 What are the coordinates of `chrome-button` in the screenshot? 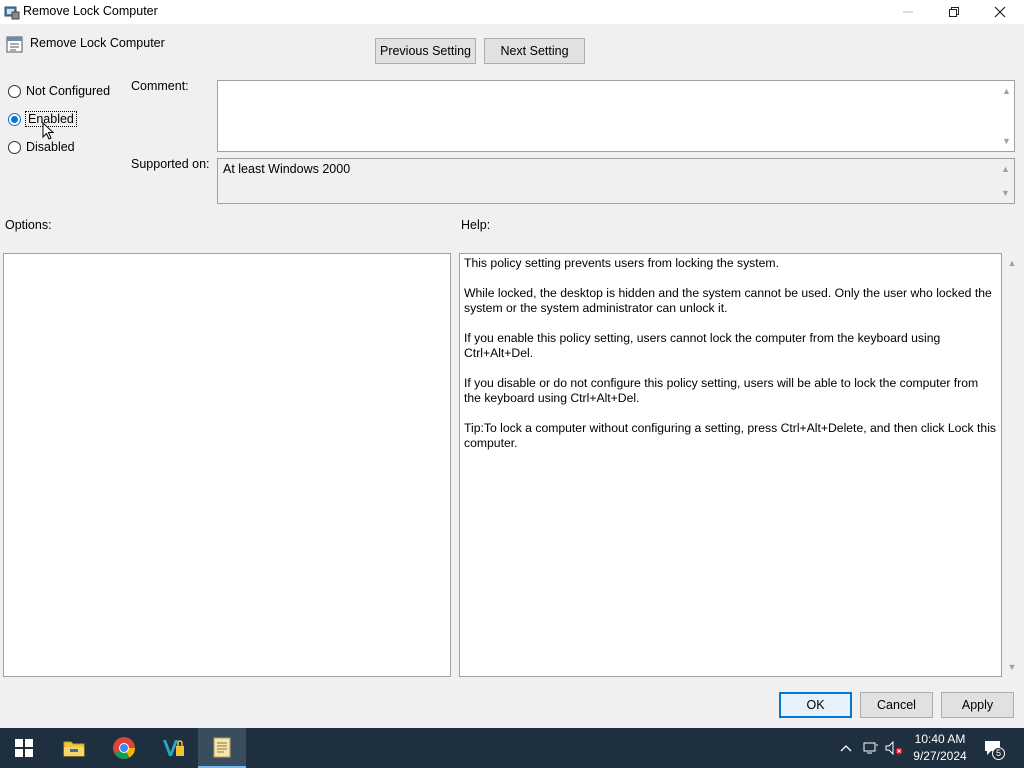 It's located at (124, 748).